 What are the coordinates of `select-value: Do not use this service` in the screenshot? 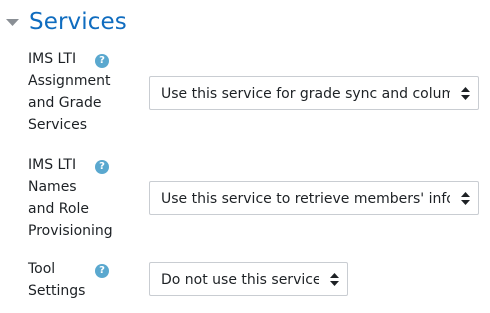 It's located at (240, 280).